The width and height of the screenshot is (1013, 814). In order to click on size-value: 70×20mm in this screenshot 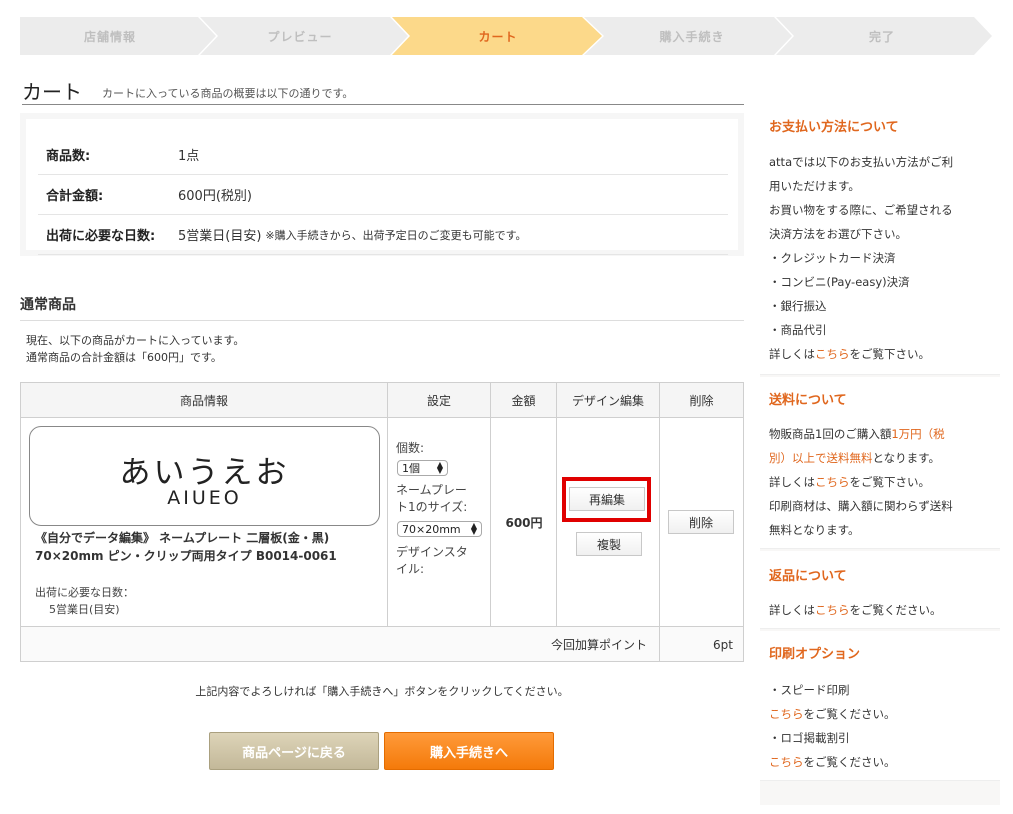, I will do `click(431, 529)`.